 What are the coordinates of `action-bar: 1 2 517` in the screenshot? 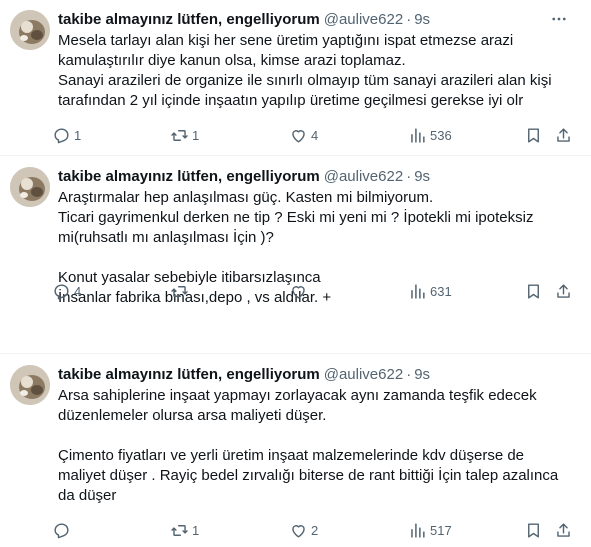 It's located at (314, 530).